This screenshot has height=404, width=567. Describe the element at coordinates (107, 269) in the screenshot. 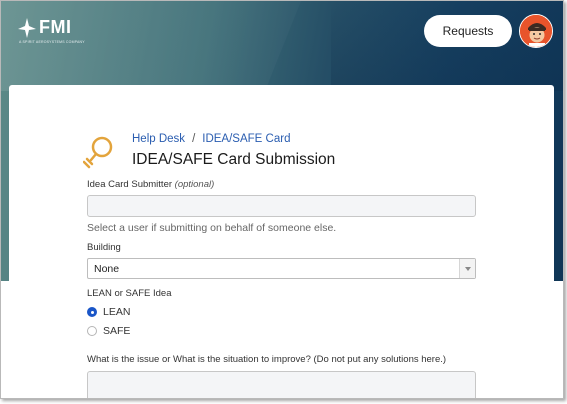

I see `building-selected-value: None` at that location.